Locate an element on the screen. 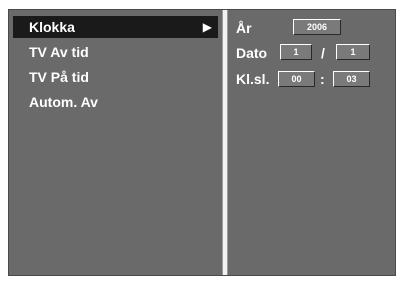  year-label: År is located at coordinates (244, 28).